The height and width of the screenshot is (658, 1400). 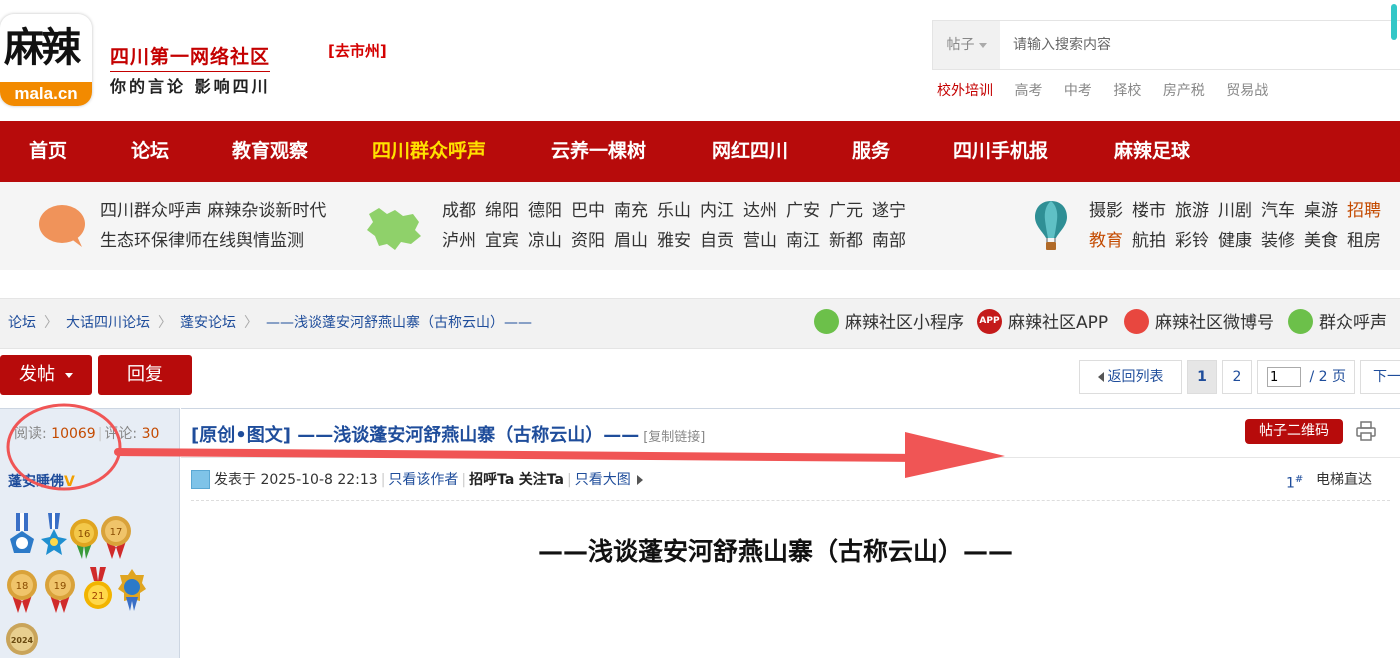 I want to click on topic-link: 租房, so click(x=1364, y=241).